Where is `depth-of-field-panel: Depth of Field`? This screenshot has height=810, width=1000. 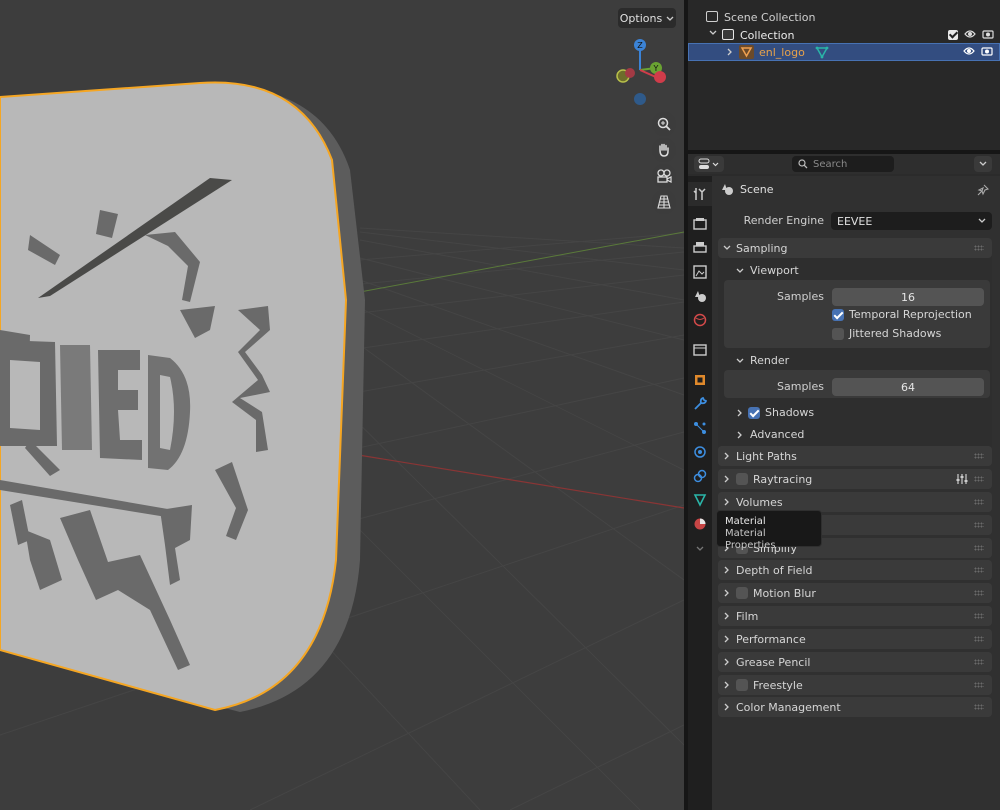
depth-of-field-panel: Depth of Field is located at coordinates (855, 570).